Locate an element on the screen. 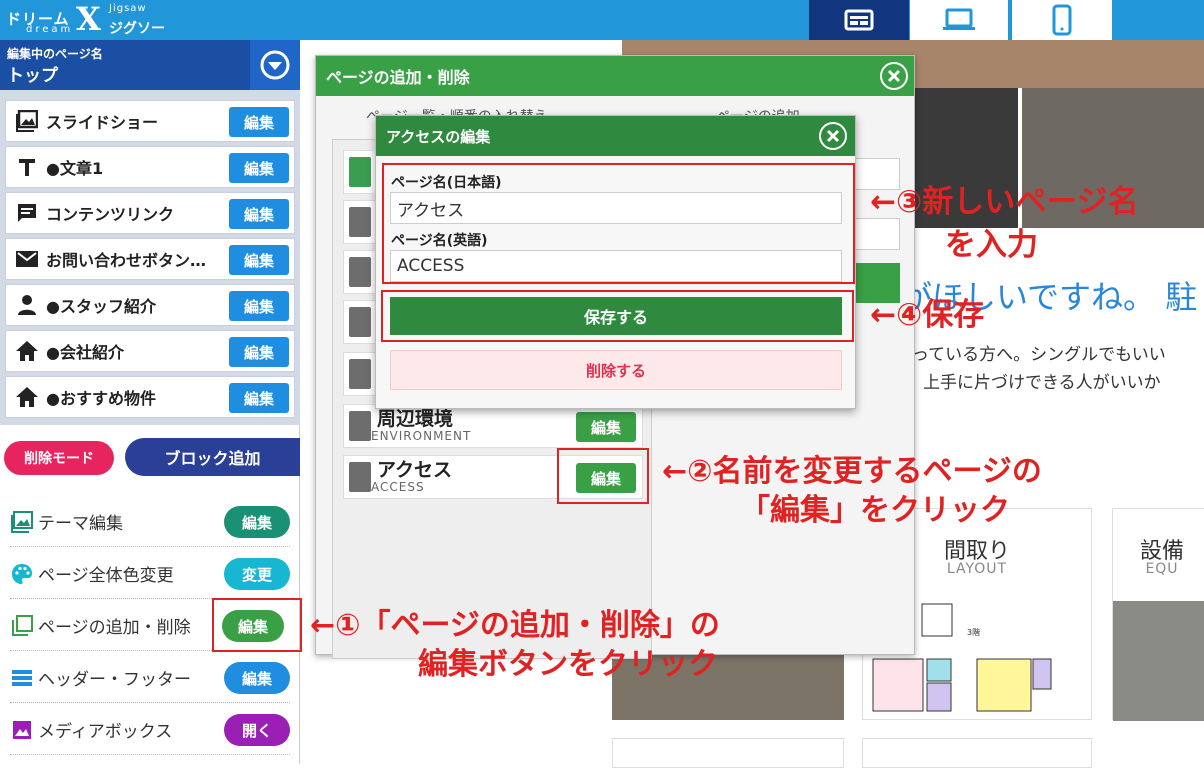 Image resolution: width=1204 pixels, height=768 pixels. annotation-step1: 編集ボタンをクリック is located at coordinates (568, 664).